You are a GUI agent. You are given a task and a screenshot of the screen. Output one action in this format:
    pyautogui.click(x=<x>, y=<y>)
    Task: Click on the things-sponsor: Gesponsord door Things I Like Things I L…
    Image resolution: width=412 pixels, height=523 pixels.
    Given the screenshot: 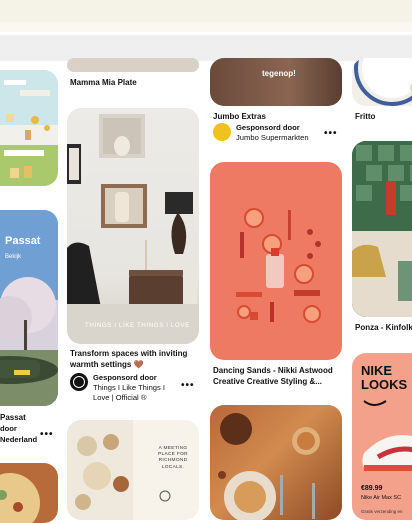 What is the action you would take?
    pyautogui.click(x=136, y=388)
    